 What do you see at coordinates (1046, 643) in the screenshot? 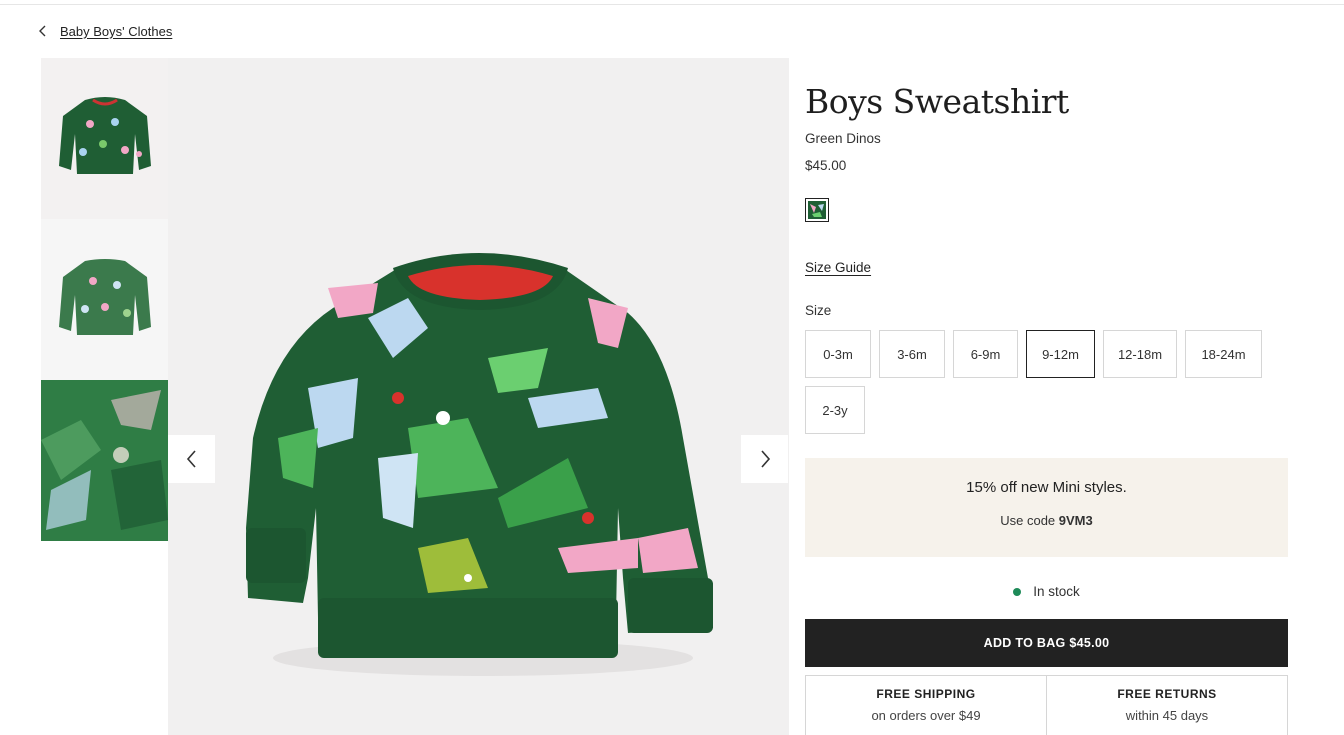
I see `add-to-bag-button: ADD TO BAG $45.00` at bounding box center [1046, 643].